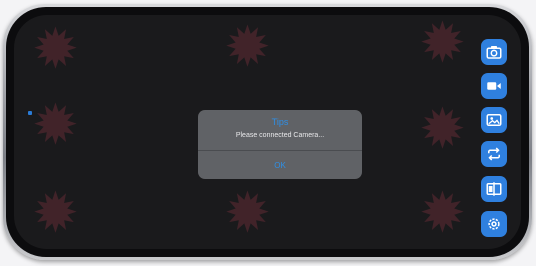  I want to click on camera-photo-button, so click(494, 52).